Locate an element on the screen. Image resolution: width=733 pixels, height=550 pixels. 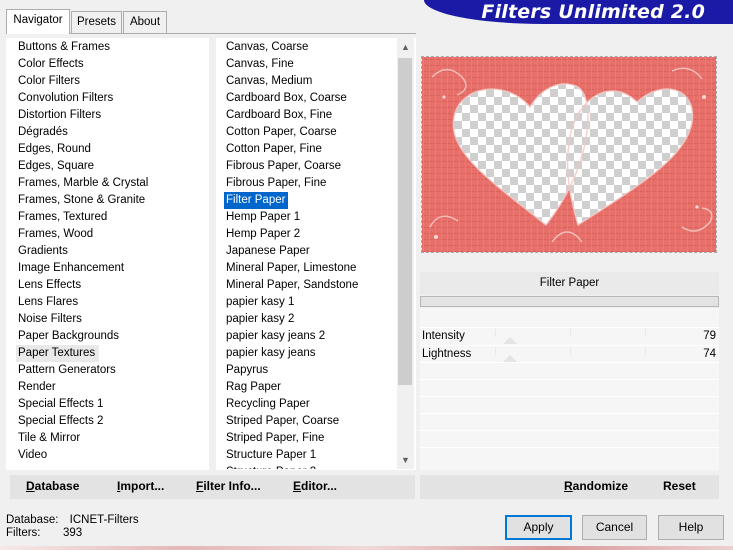
background-edge is located at coordinates (366, 548).